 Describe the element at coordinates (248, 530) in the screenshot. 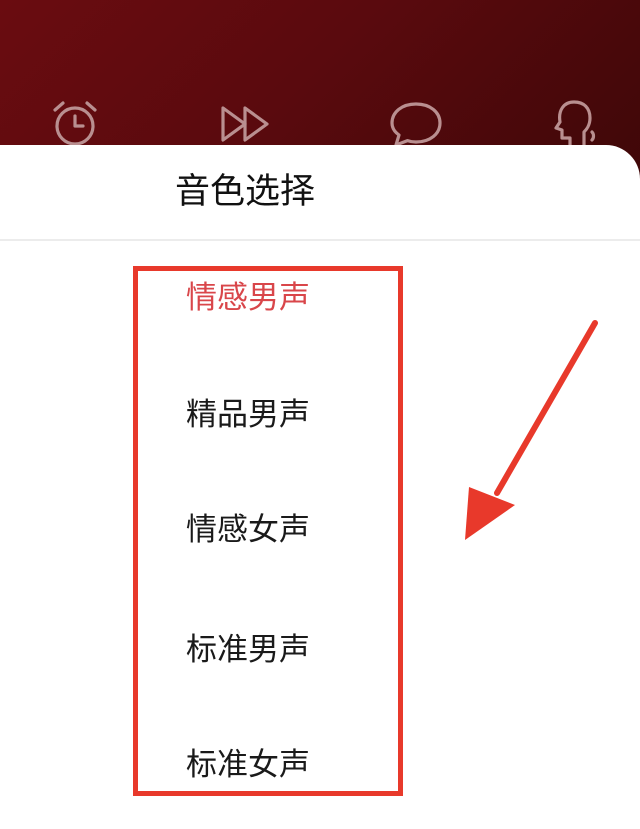

I see `voice-option-emotional-female: 情感女声` at that location.